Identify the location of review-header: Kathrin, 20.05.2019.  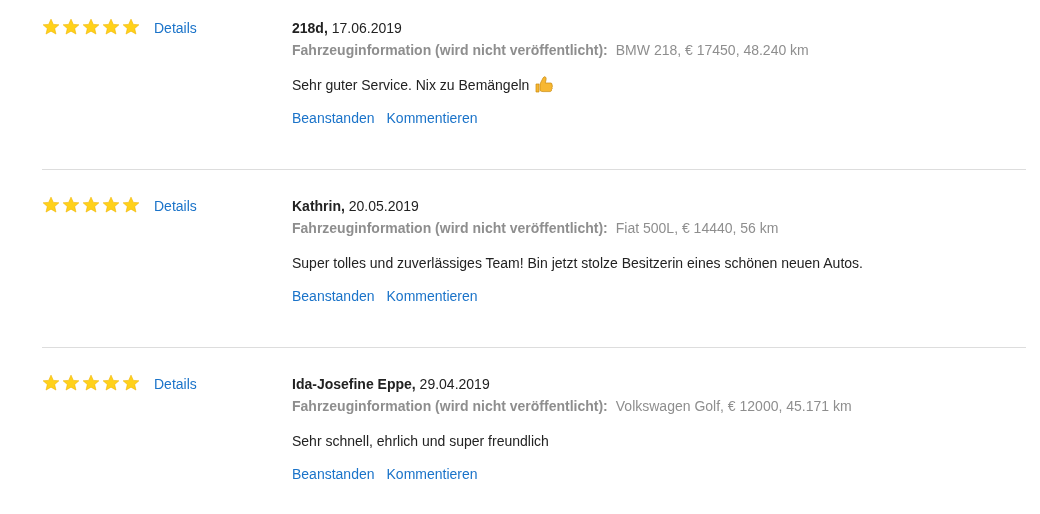
(356, 206).